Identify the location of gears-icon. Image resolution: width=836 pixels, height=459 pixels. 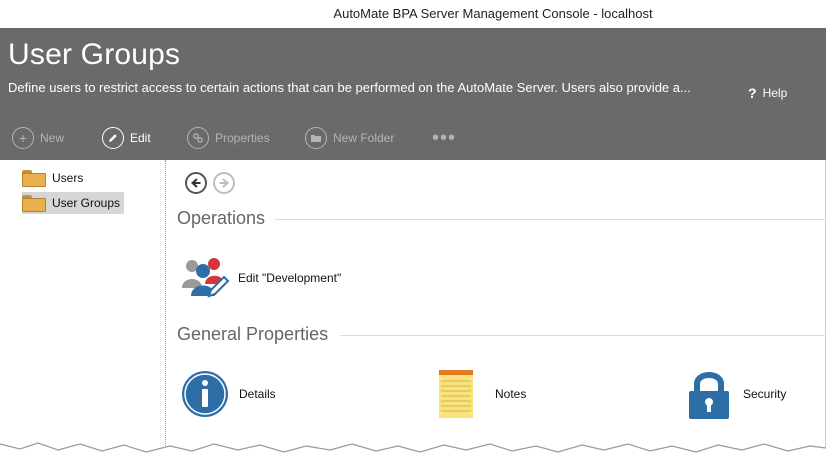
(198, 138).